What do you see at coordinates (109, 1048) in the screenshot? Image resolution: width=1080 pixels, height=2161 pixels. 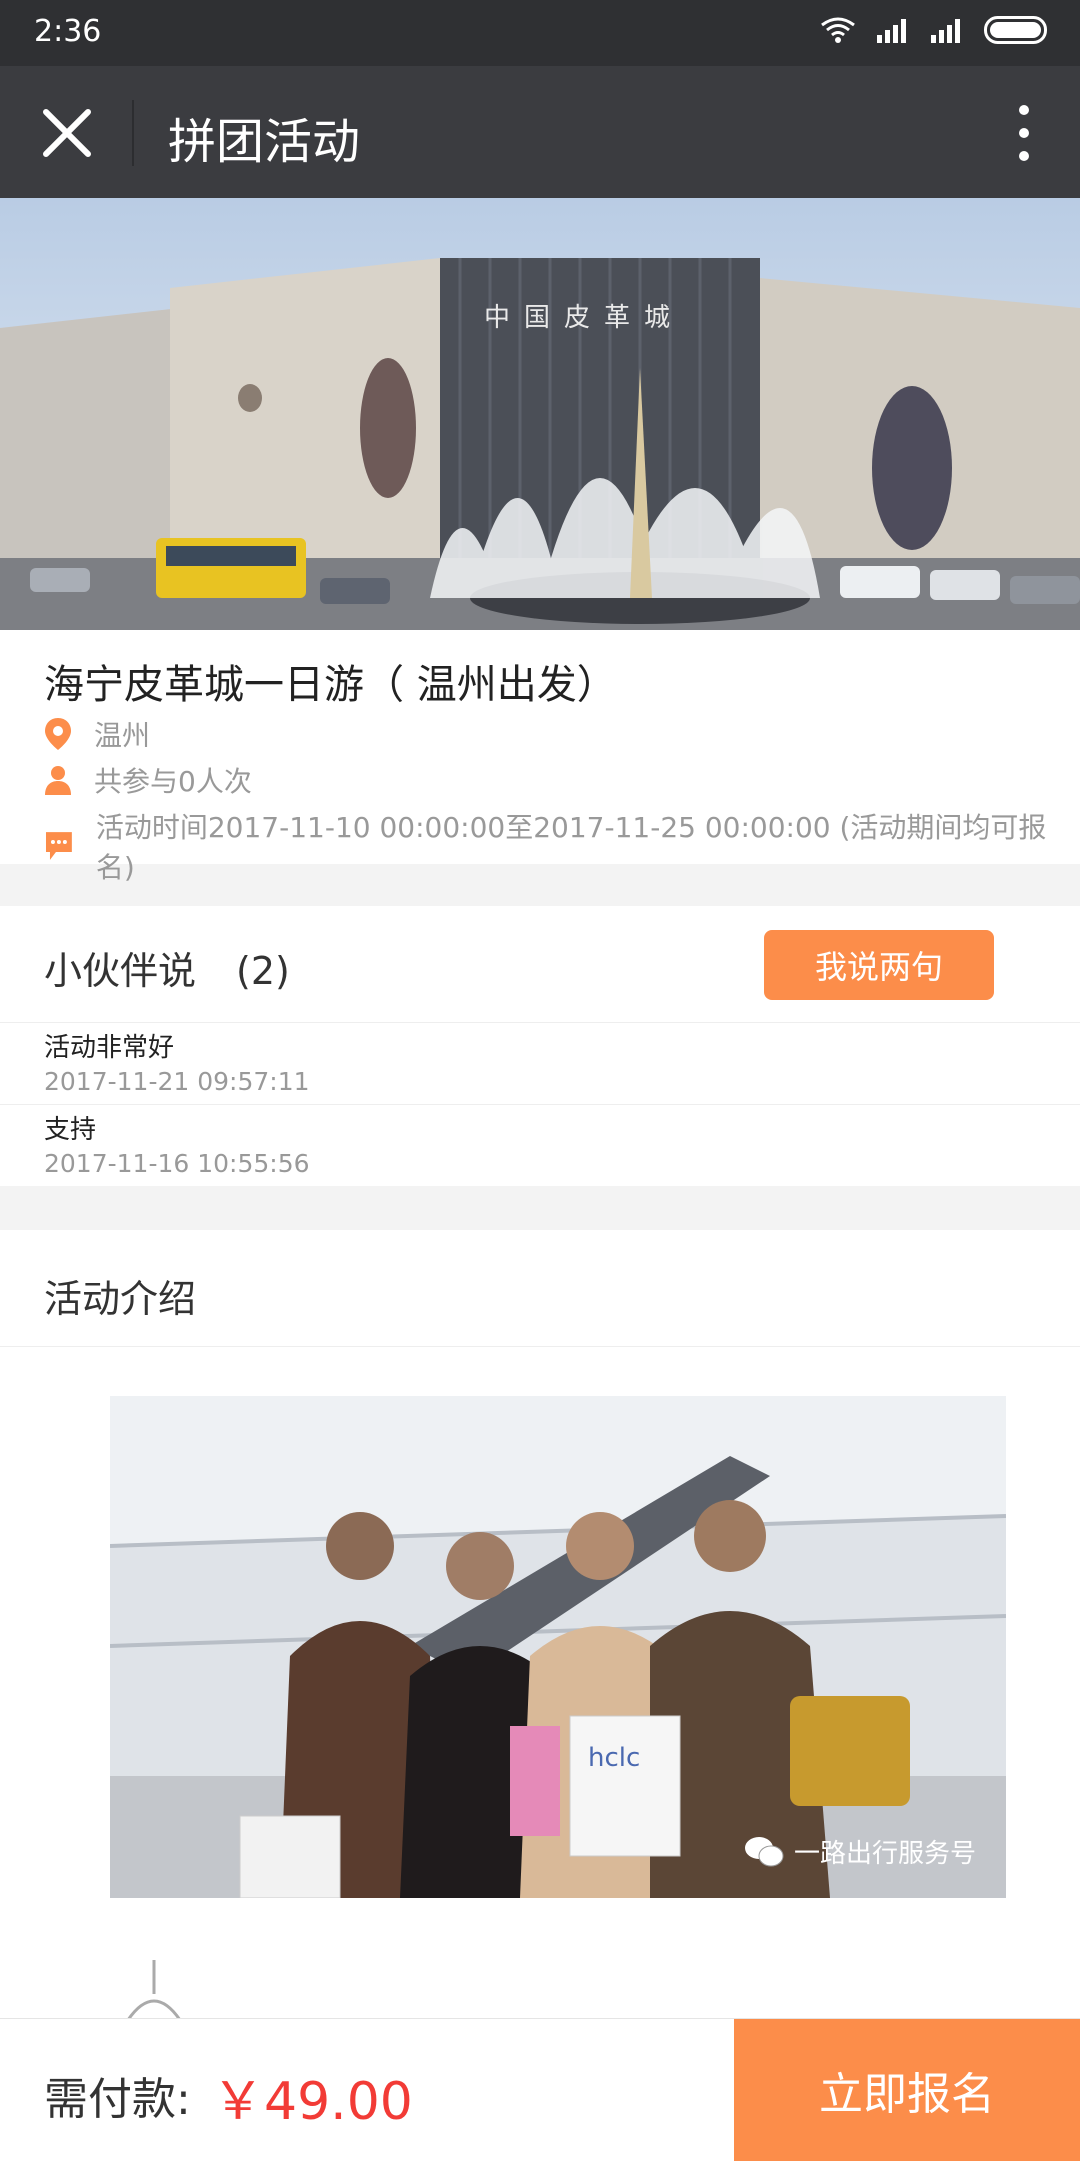 I see `comment-text: 活动非常好` at bounding box center [109, 1048].